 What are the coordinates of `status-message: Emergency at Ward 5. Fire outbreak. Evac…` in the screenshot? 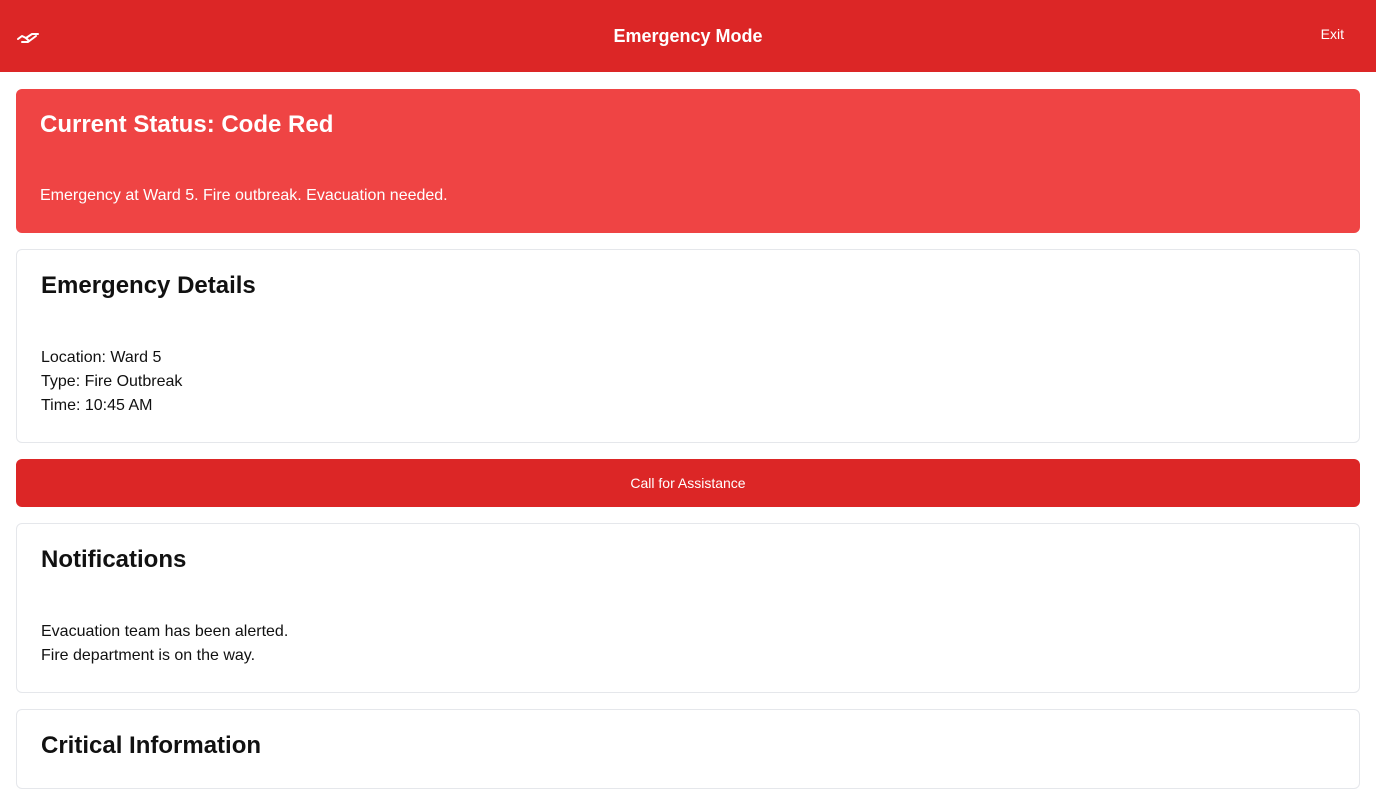 It's located at (244, 195).